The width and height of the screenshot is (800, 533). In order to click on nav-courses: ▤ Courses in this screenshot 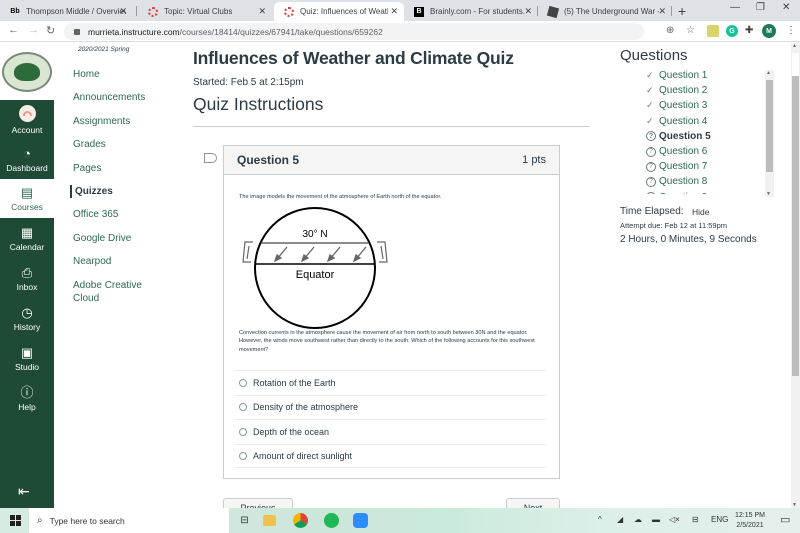, I will do `click(27, 198)`.